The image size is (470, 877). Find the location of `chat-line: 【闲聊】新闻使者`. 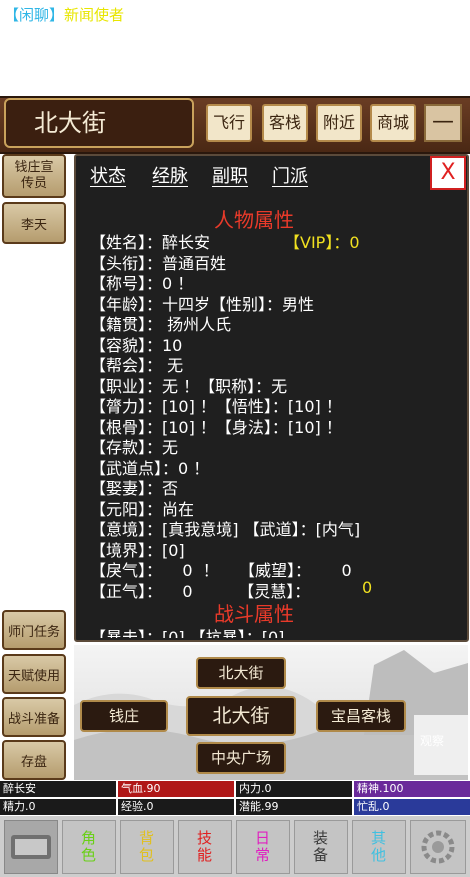

chat-line: 【闲聊】新闻使者 is located at coordinates (64, 14).